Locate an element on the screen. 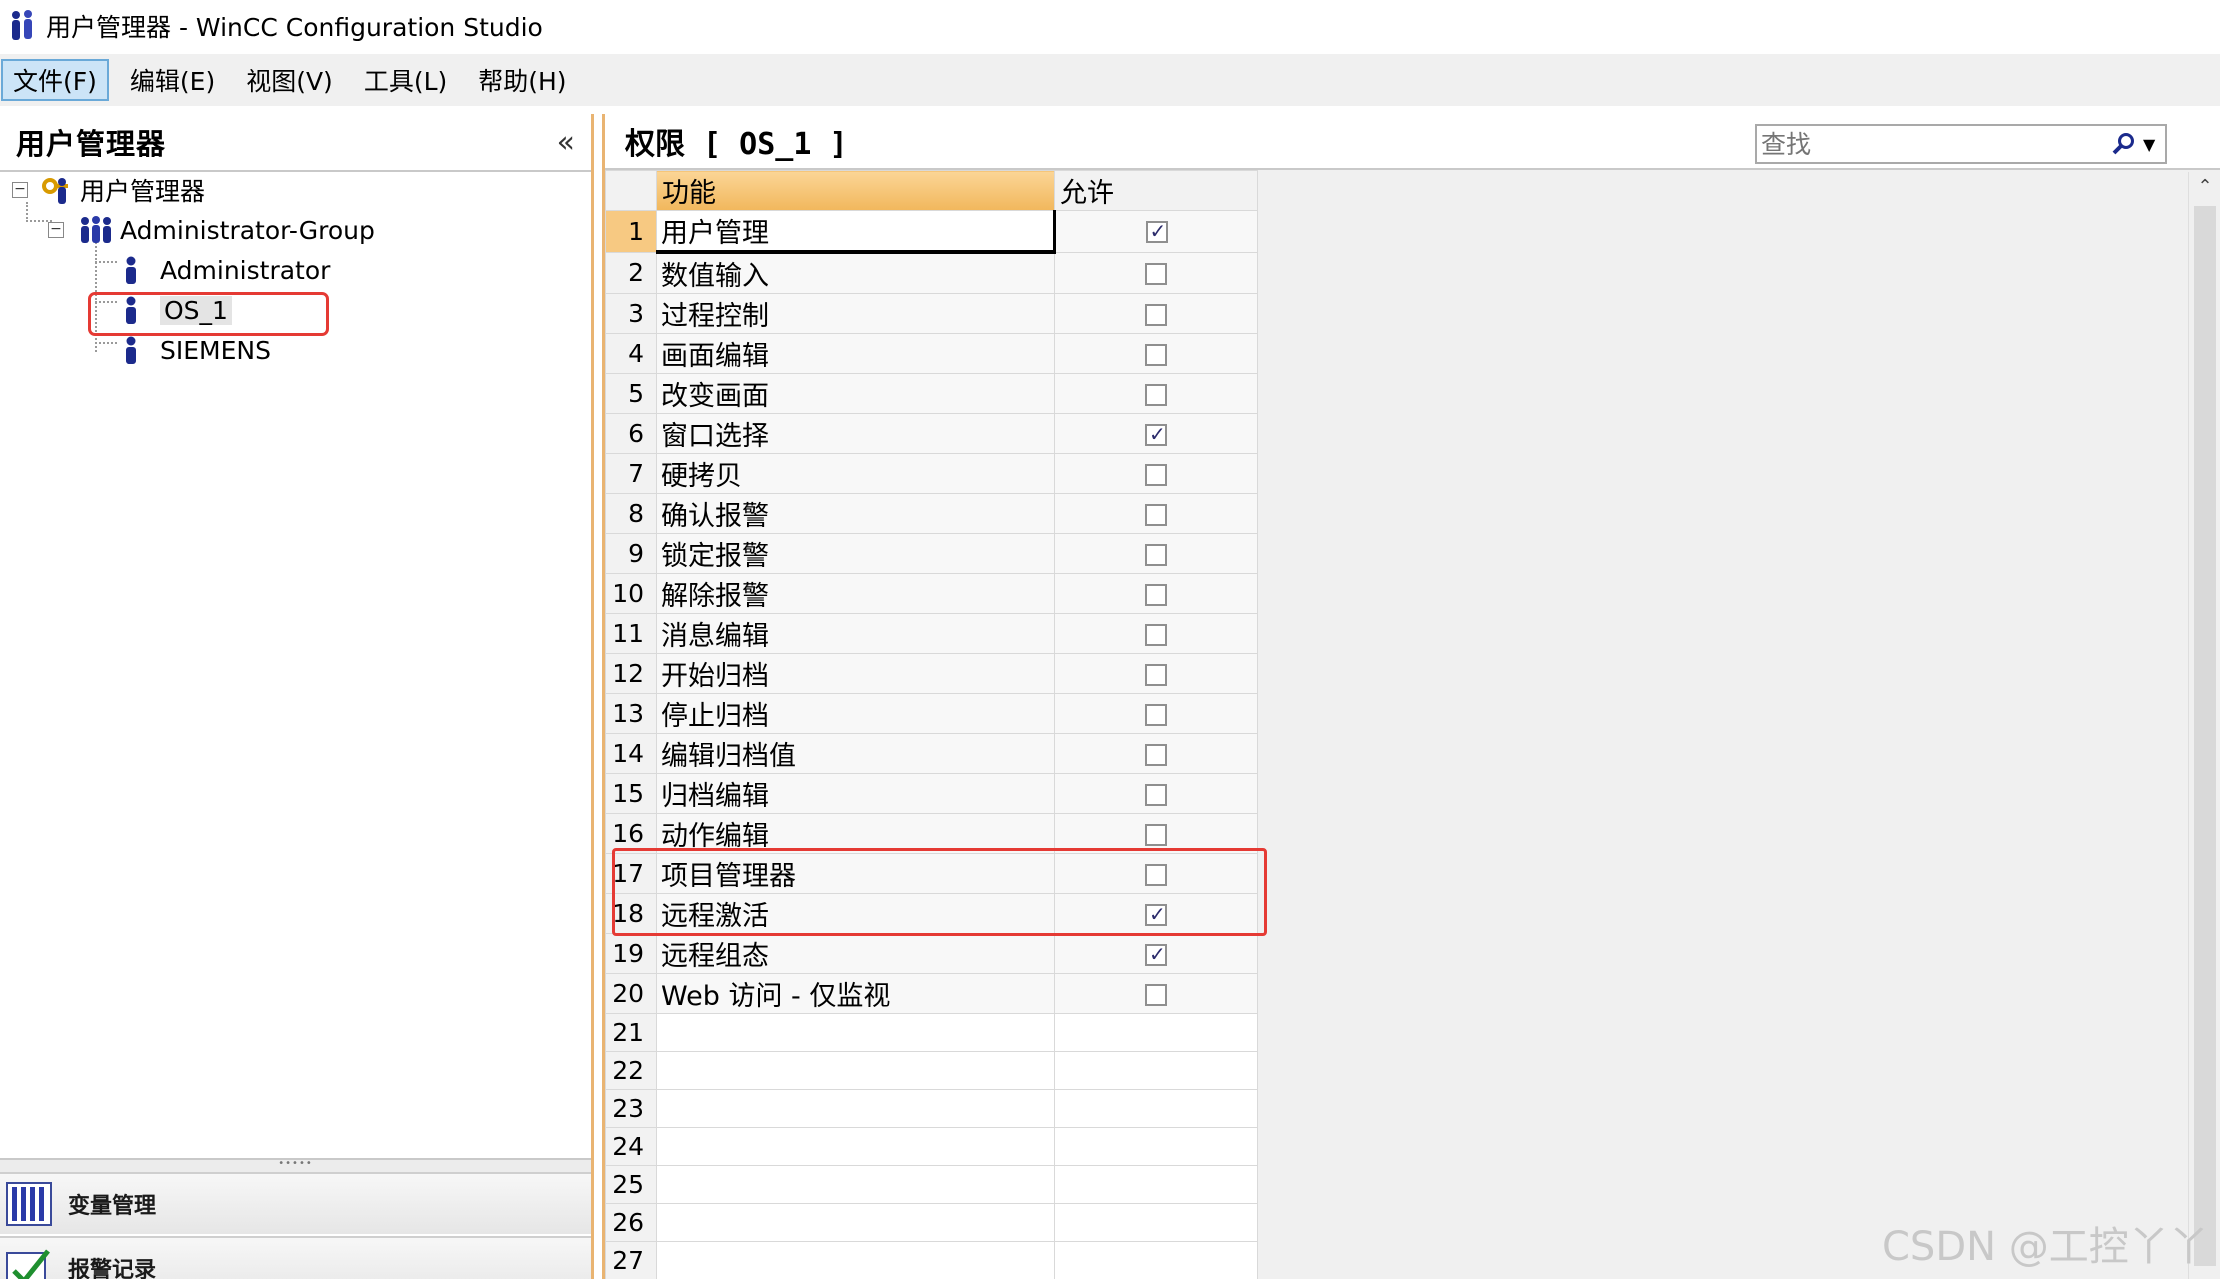 The width and height of the screenshot is (2220, 1279). function-cell: 归档编辑 is located at coordinates (855, 793).